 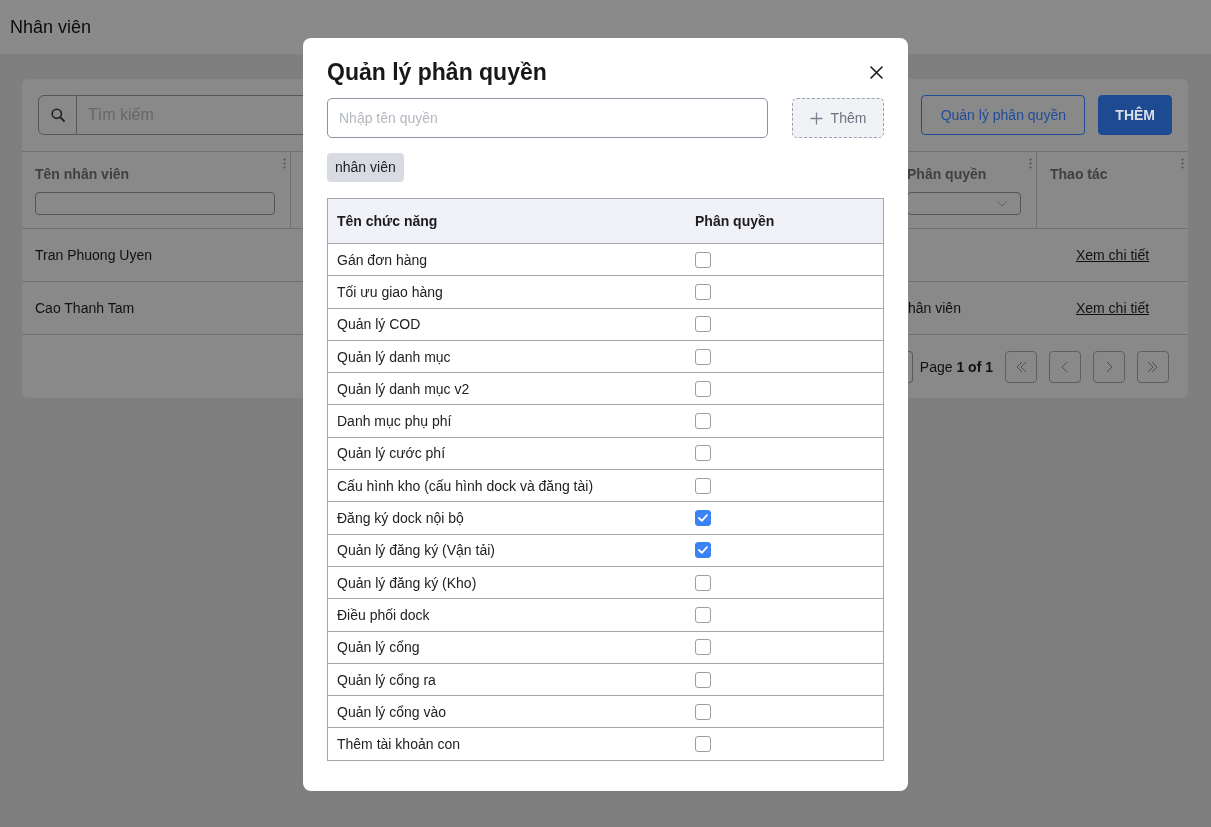 What do you see at coordinates (390, 291) in the screenshot?
I see `function-name: Tối ưu giao hàng` at bounding box center [390, 291].